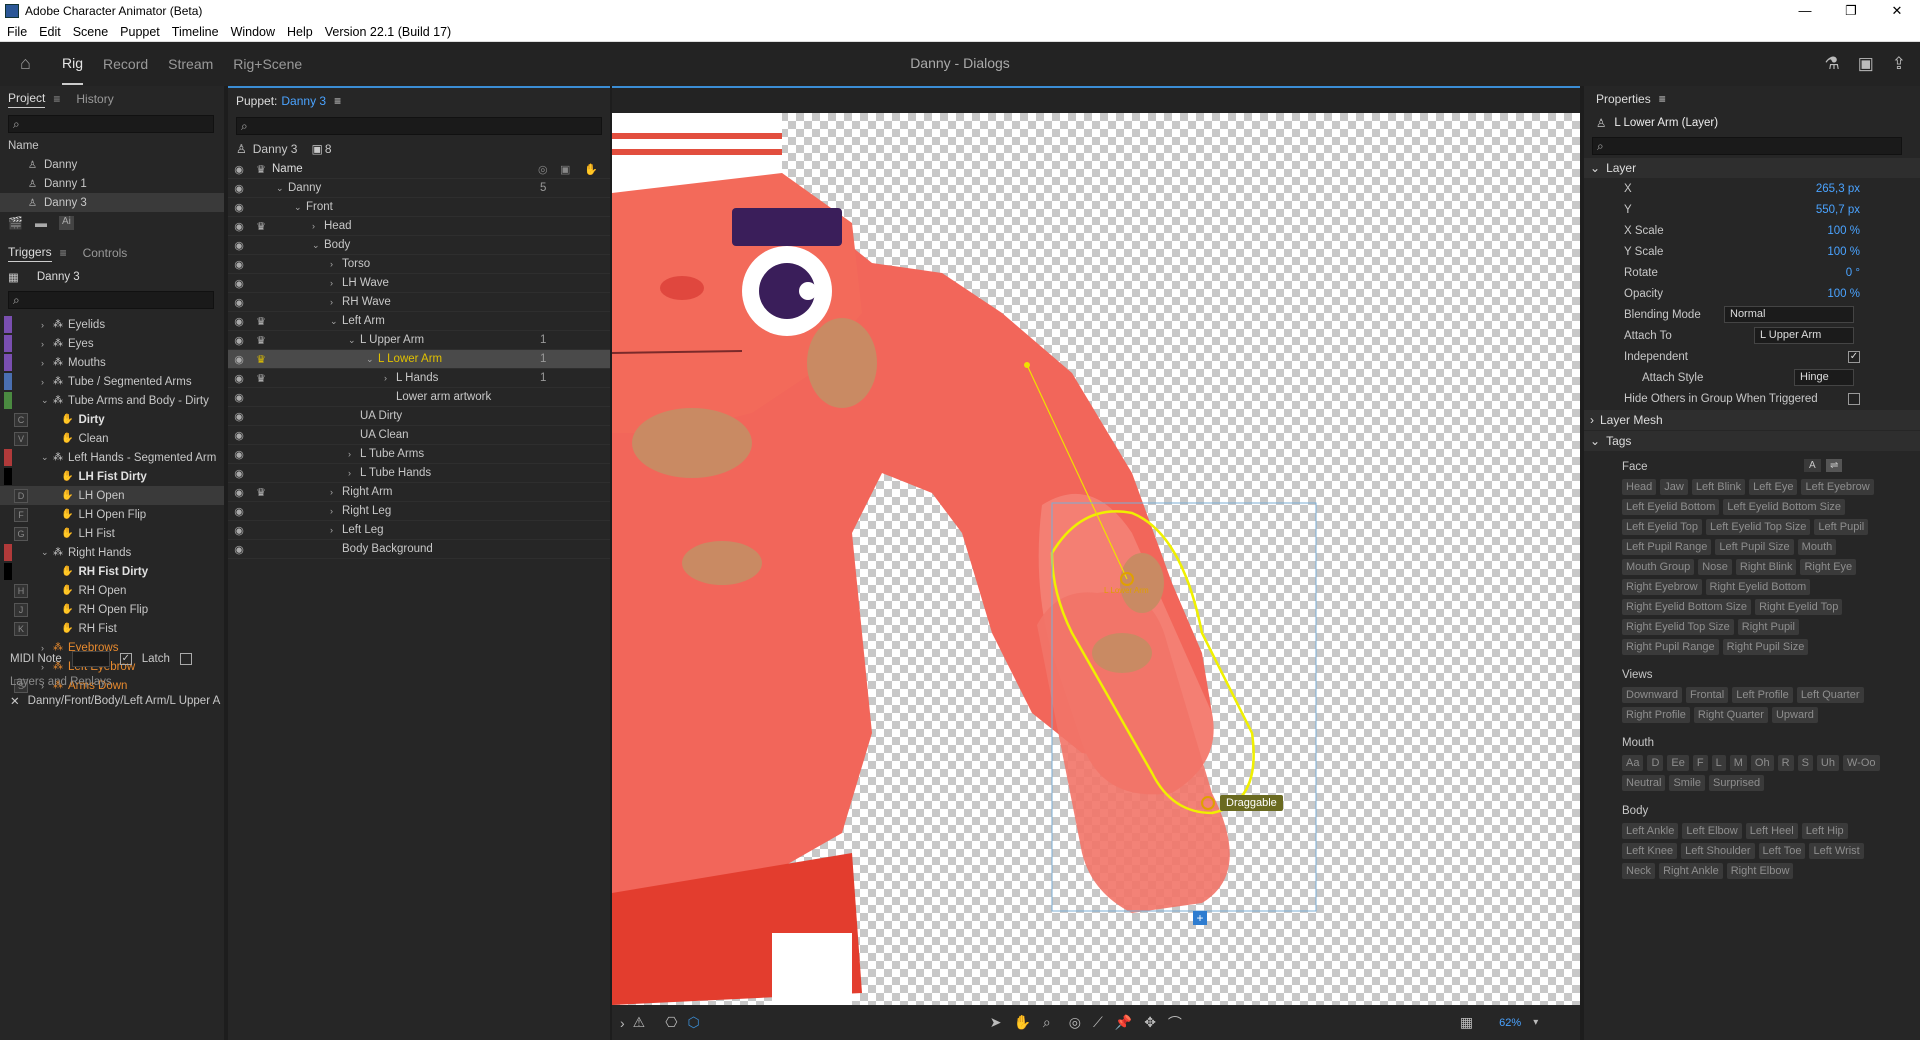  Describe the element at coordinates (1075, 1022) in the screenshot. I see `origin-tool-icon: ◎` at that location.